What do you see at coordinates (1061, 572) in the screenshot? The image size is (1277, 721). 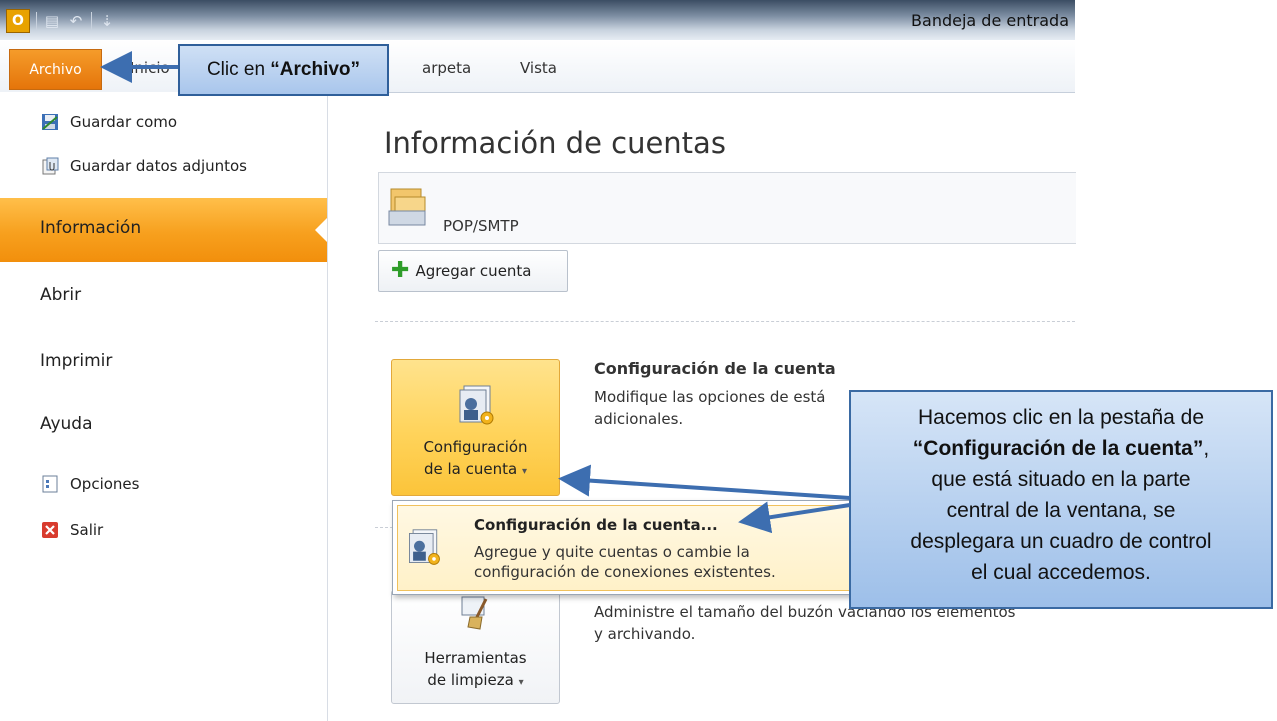 I see `callout-line6: el cual accedemos.` at bounding box center [1061, 572].